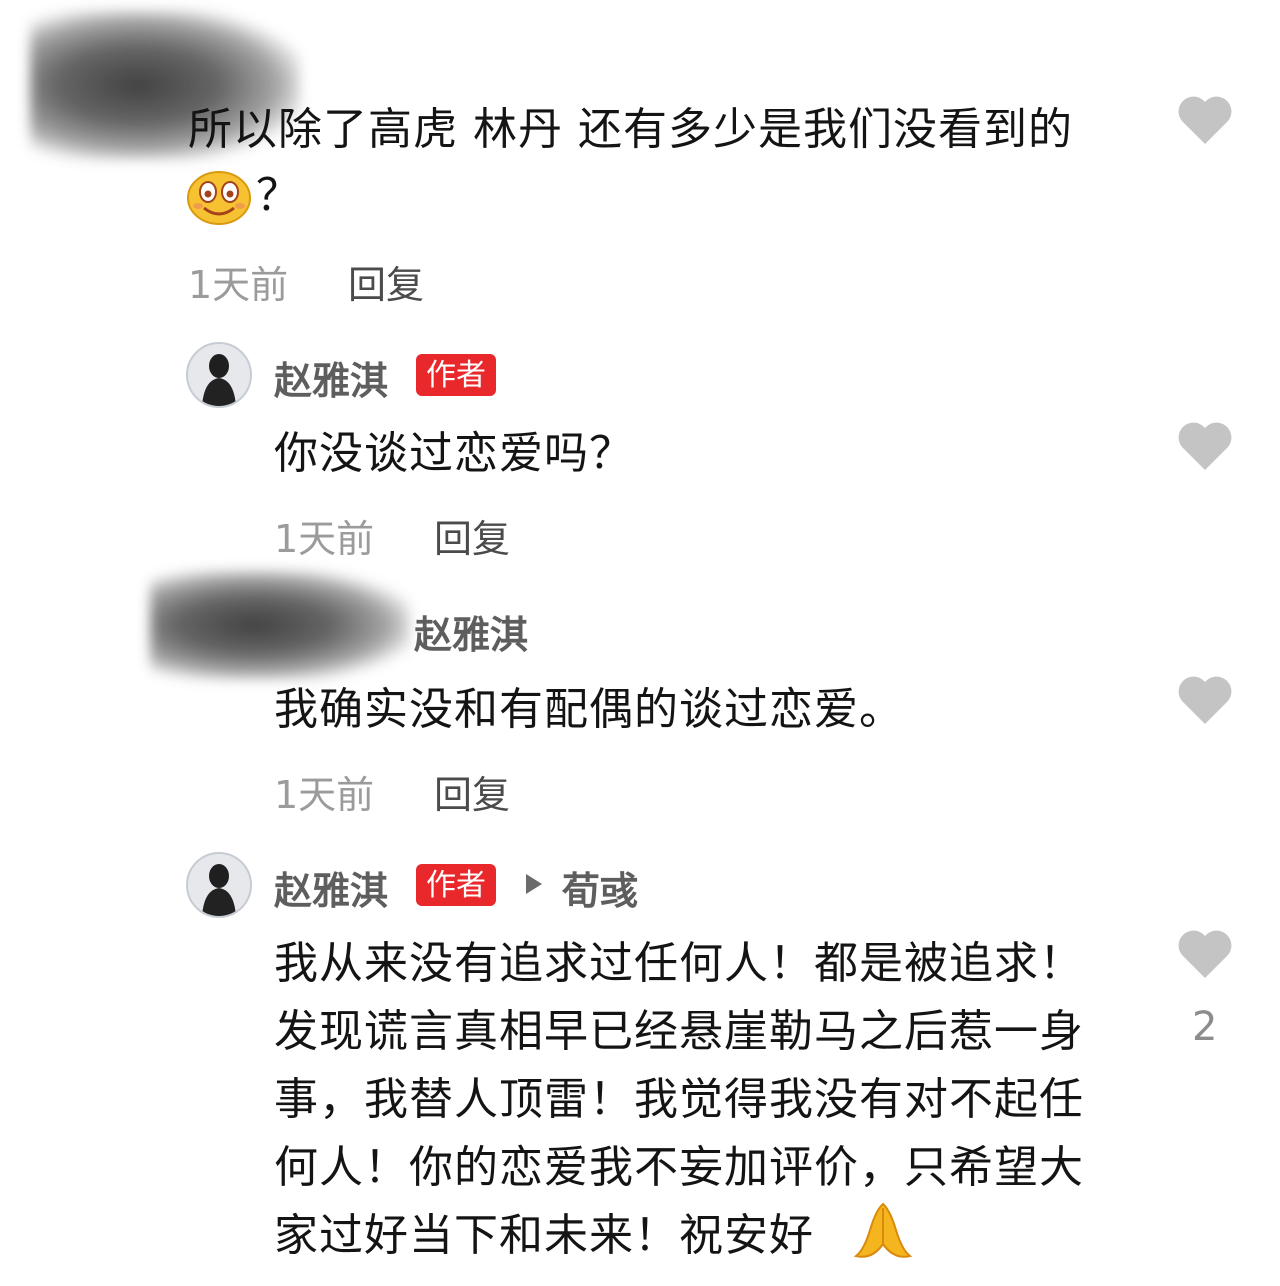  Describe the element at coordinates (544, 1235) in the screenshot. I see `comment-text-line: 家过好当下和未来！祝安好` at that location.